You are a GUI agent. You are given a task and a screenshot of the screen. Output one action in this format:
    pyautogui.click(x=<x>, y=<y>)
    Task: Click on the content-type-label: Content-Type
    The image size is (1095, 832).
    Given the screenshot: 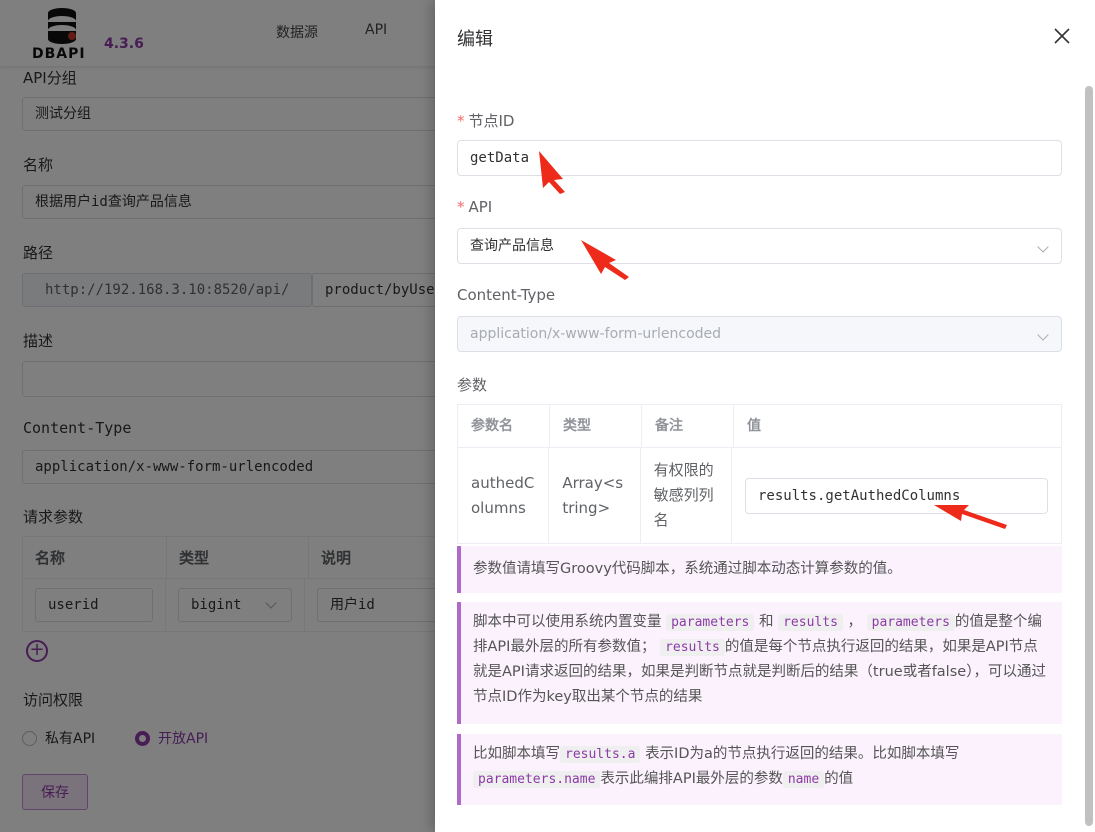 What is the action you would take?
    pyautogui.click(x=506, y=295)
    